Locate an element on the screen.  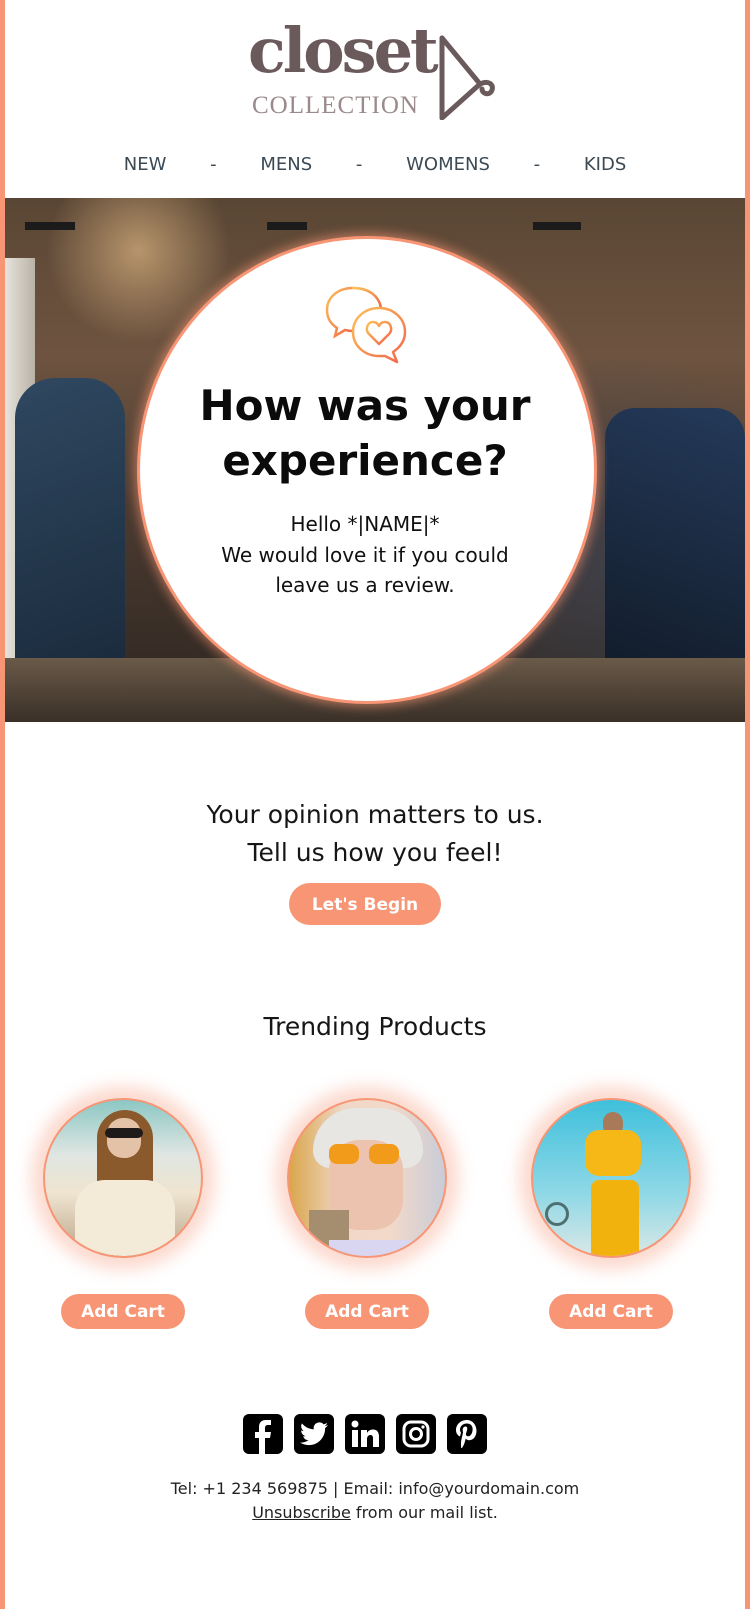
sunglasses-shape is located at coordinates (124, 1133).